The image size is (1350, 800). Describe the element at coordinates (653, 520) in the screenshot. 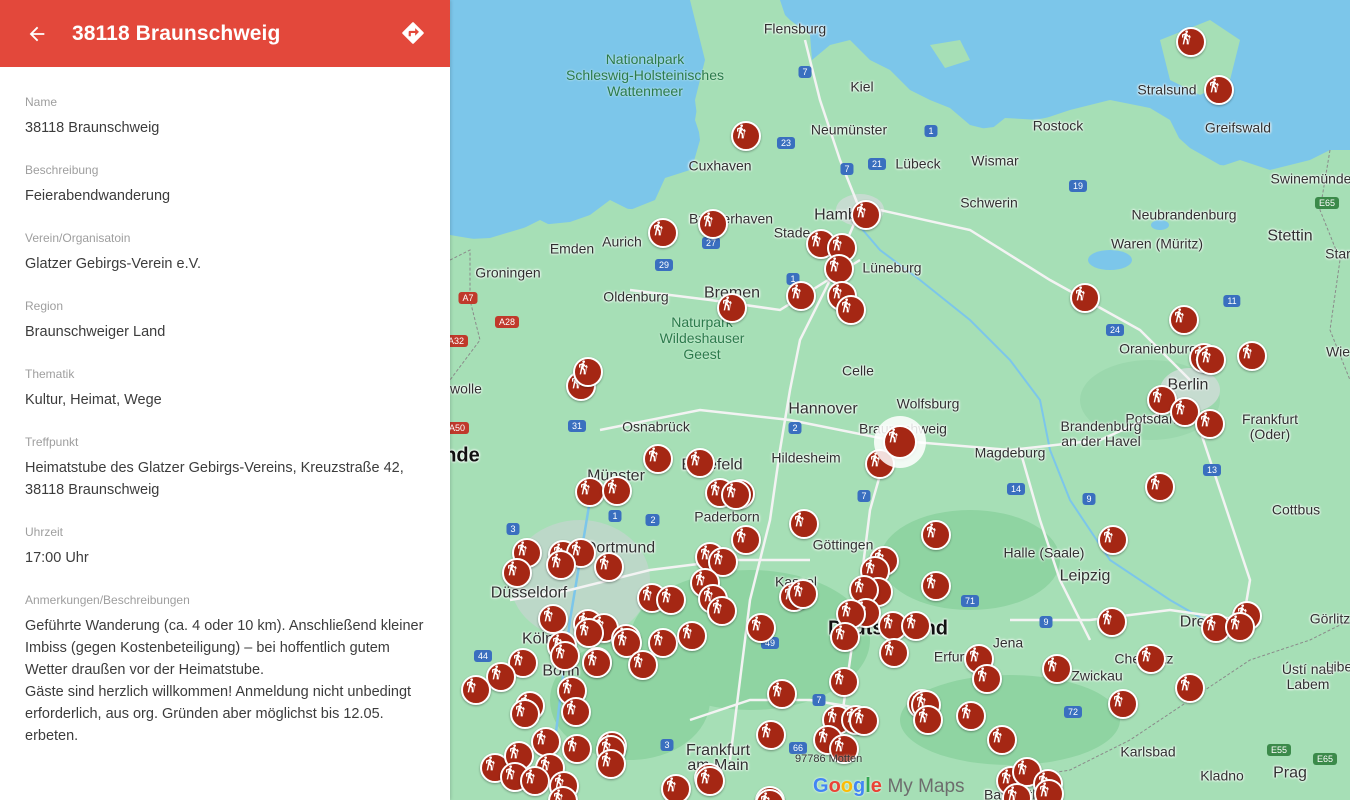

I see `road-shield: 2` at that location.